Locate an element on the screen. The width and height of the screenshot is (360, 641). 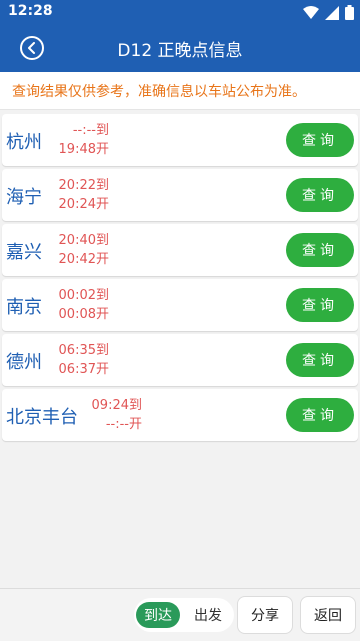
toggle-arrive: 到达 is located at coordinates (158, 615).